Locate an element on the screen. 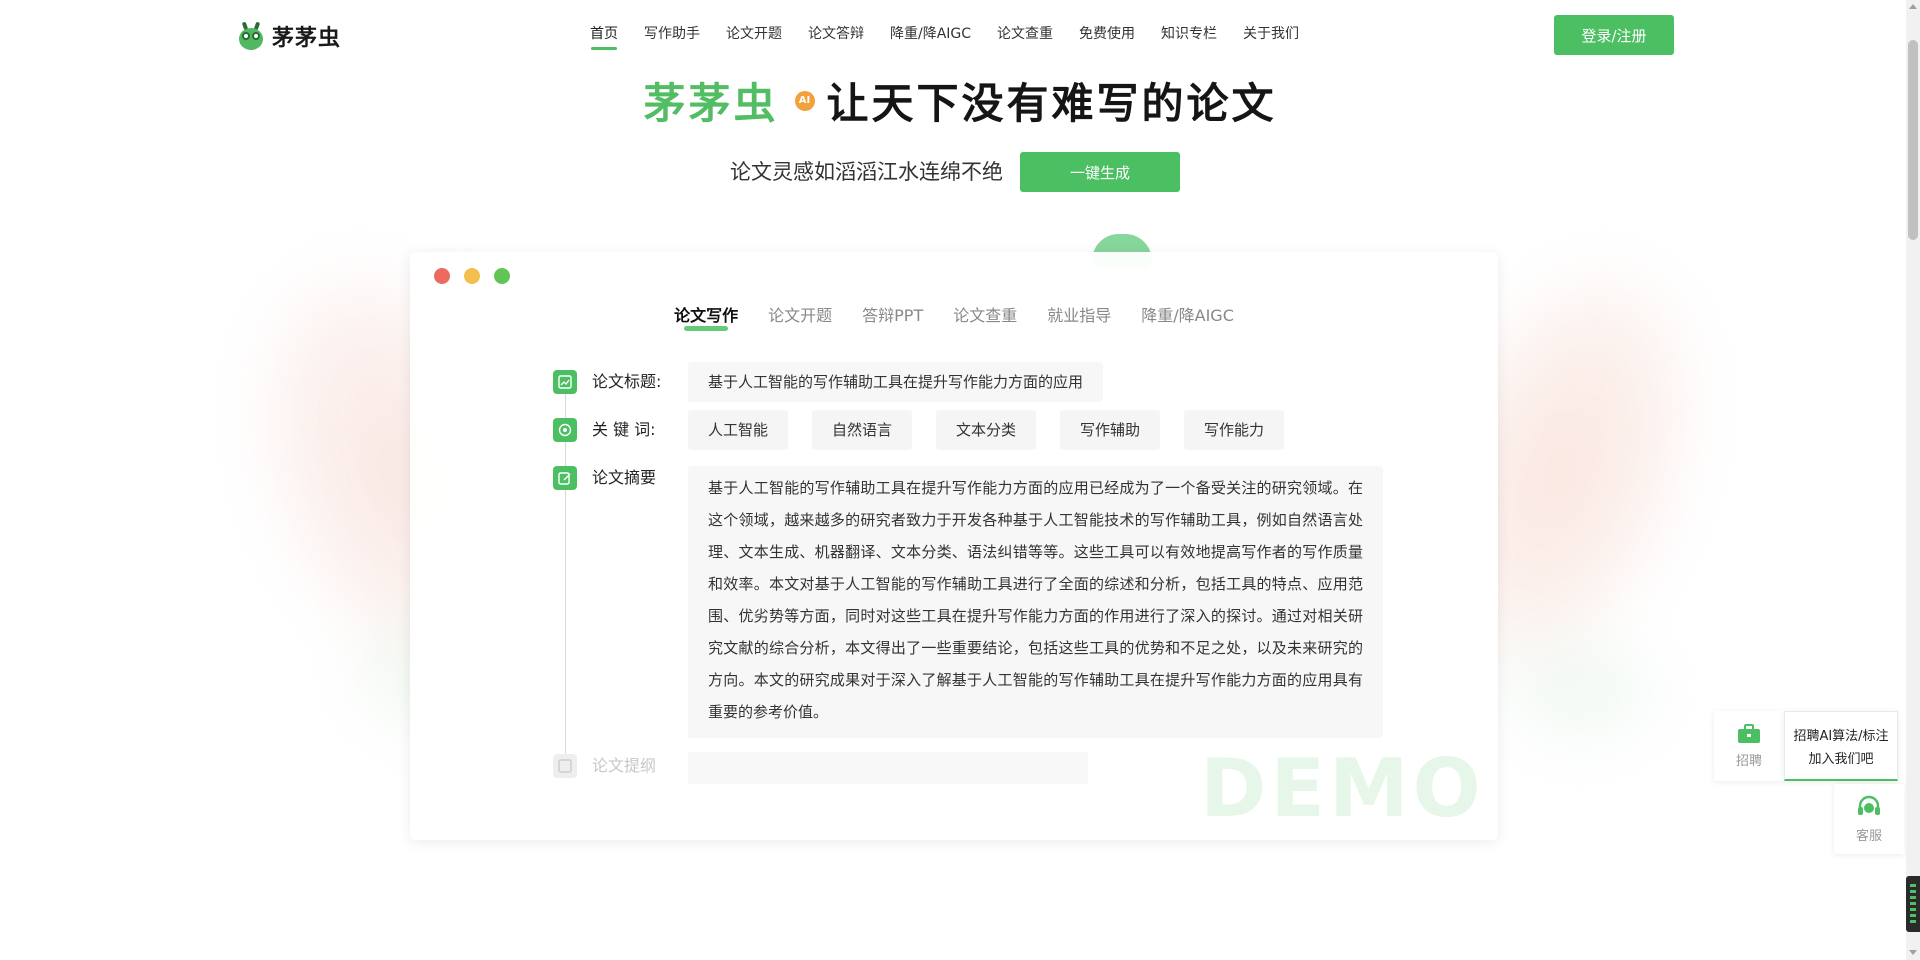 The width and height of the screenshot is (1920, 960). keyword-tag: 写作辅助 is located at coordinates (1110, 430).